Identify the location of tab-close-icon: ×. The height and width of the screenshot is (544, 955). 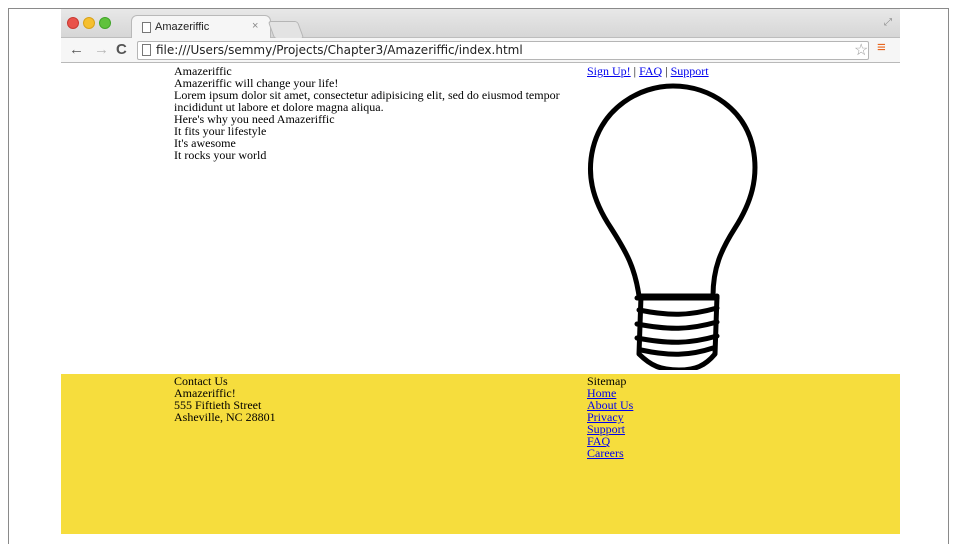
(255, 26).